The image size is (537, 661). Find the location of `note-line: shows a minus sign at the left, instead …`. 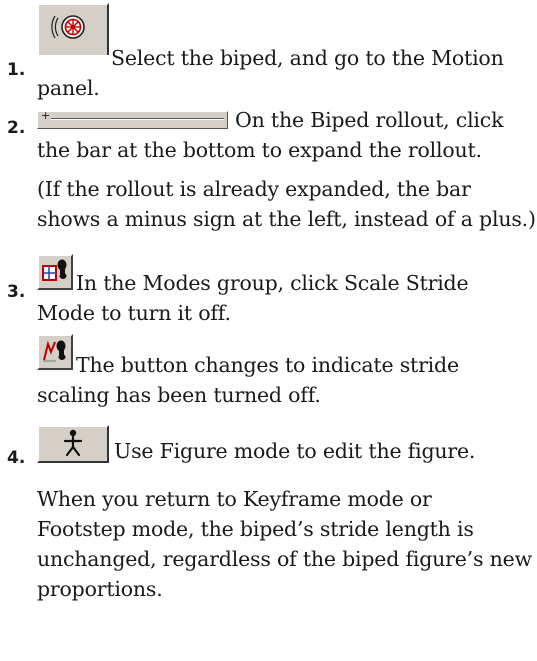

note-line: shows a minus sign at the left, instead … is located at coordinates (286, 219).